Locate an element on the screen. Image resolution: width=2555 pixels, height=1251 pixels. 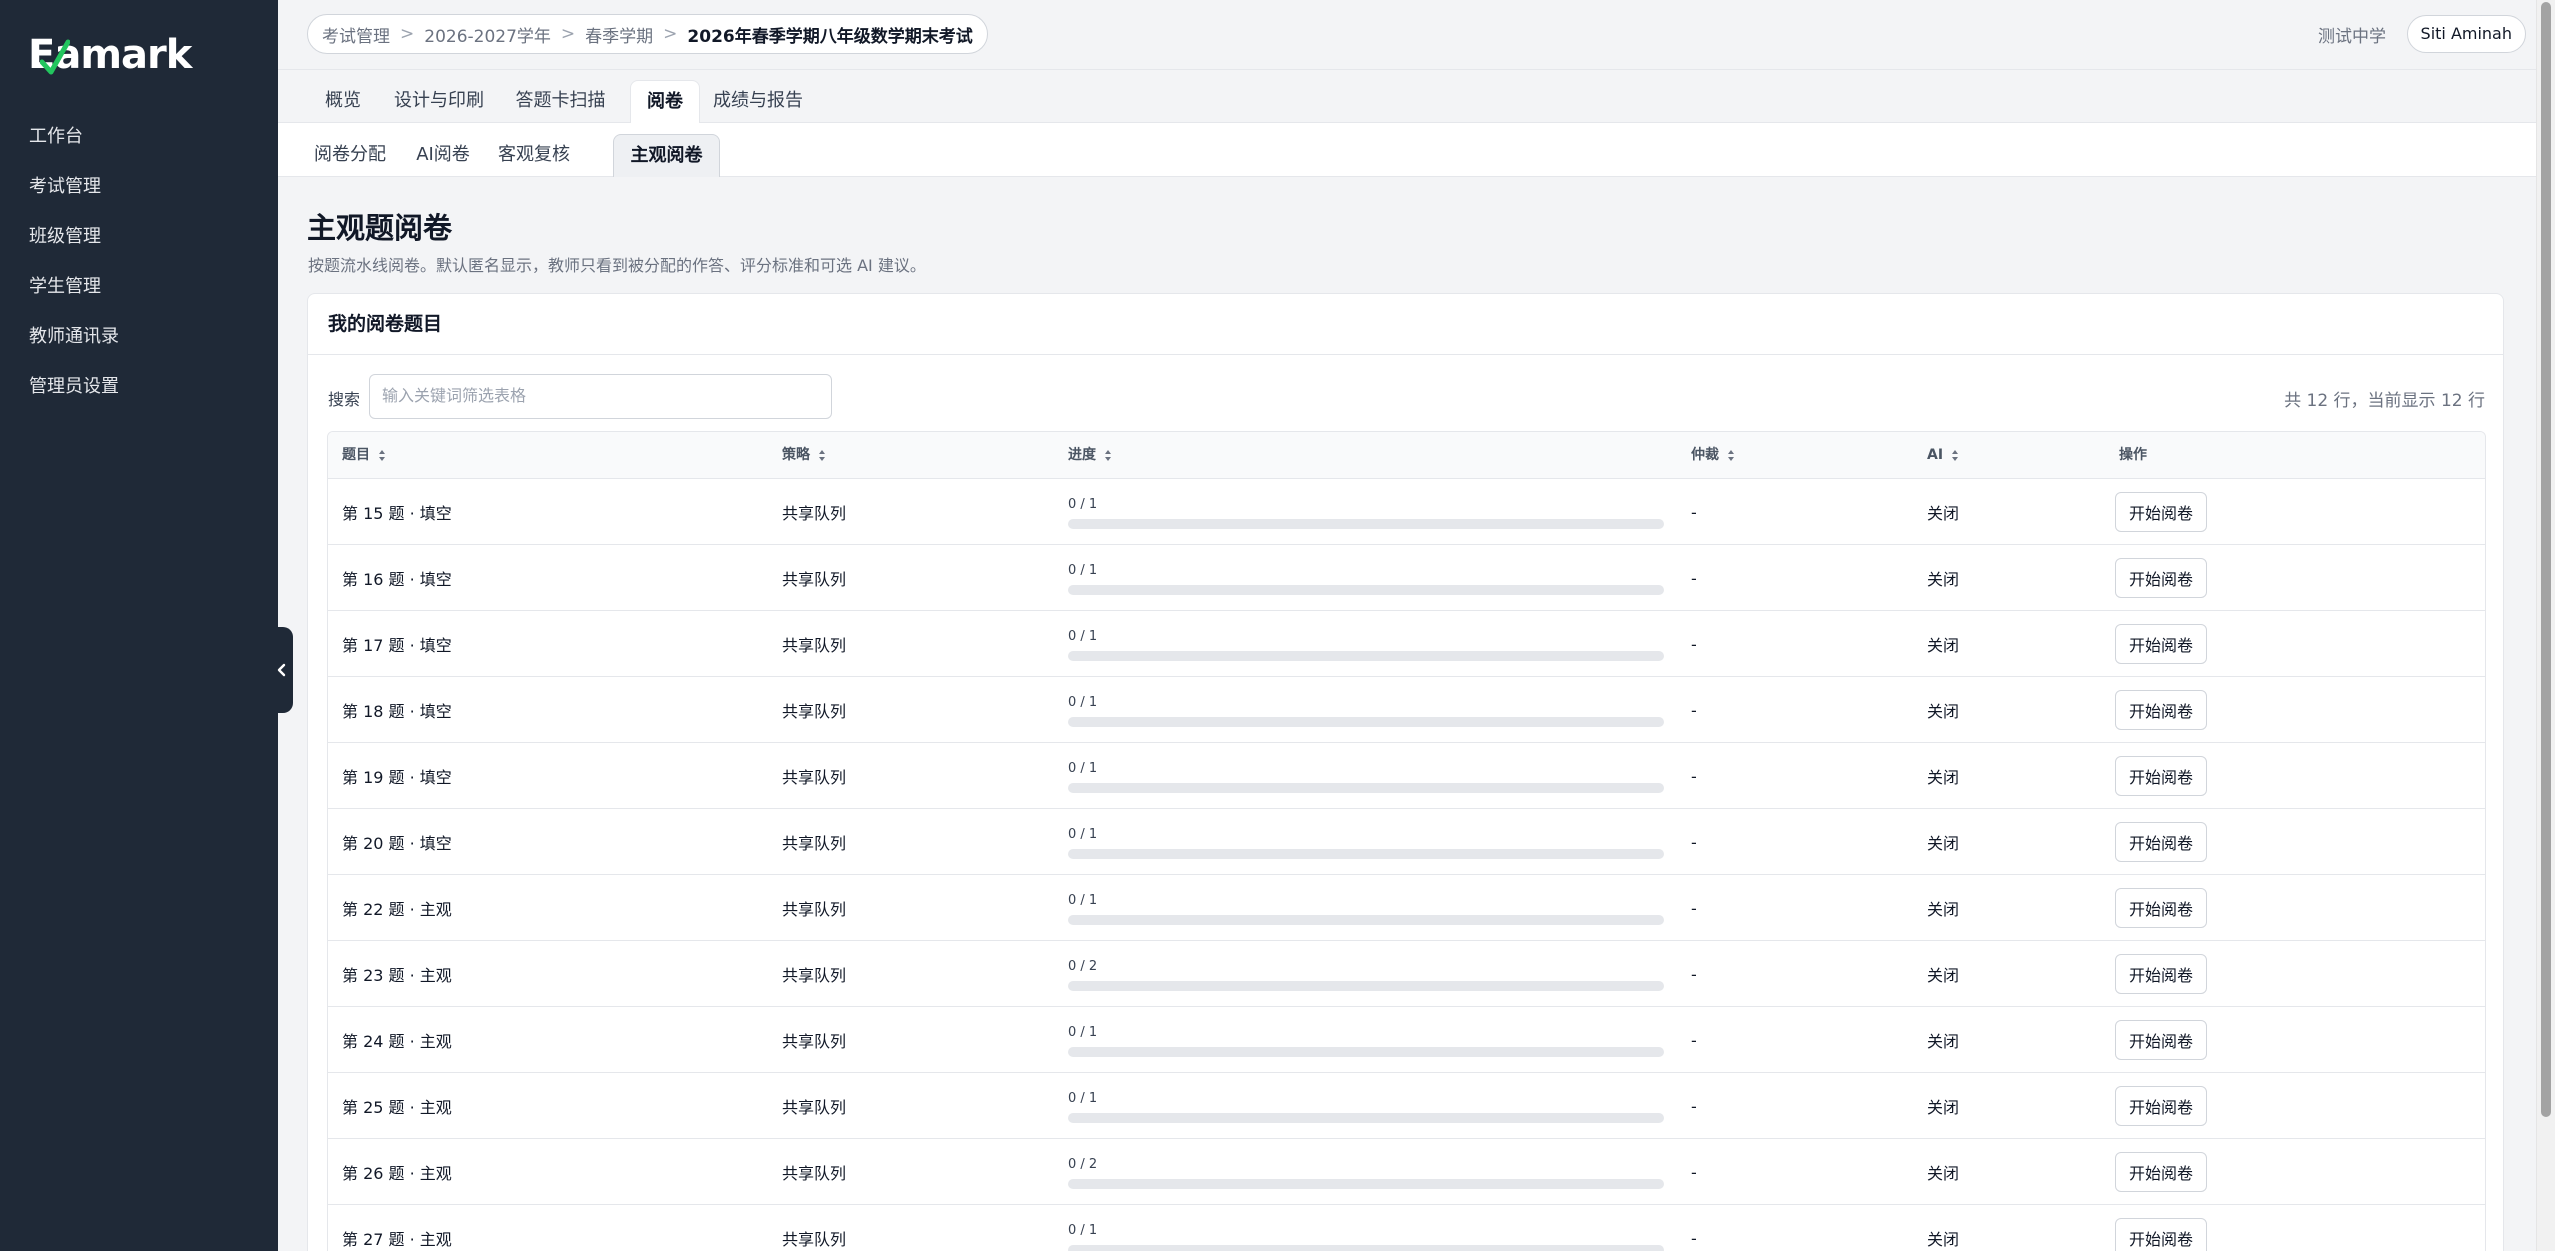
column-header-progress: 进度 is located at coordinates (1090, 455).